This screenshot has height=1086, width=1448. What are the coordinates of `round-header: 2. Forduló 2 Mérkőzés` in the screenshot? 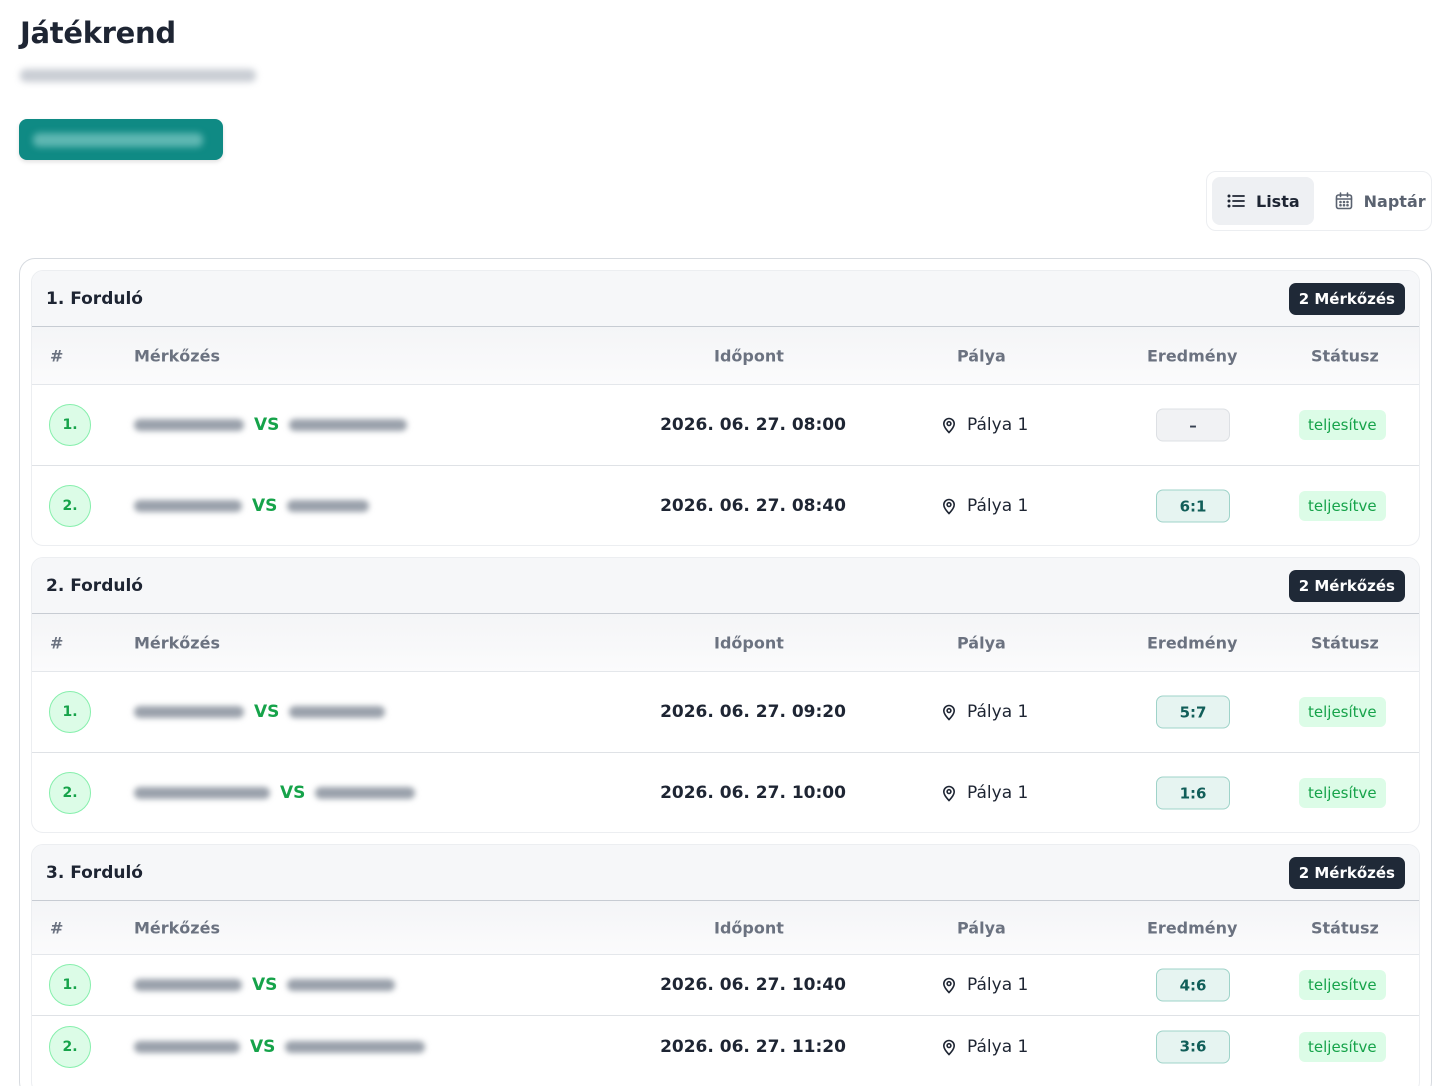 It's located at (725, 586).